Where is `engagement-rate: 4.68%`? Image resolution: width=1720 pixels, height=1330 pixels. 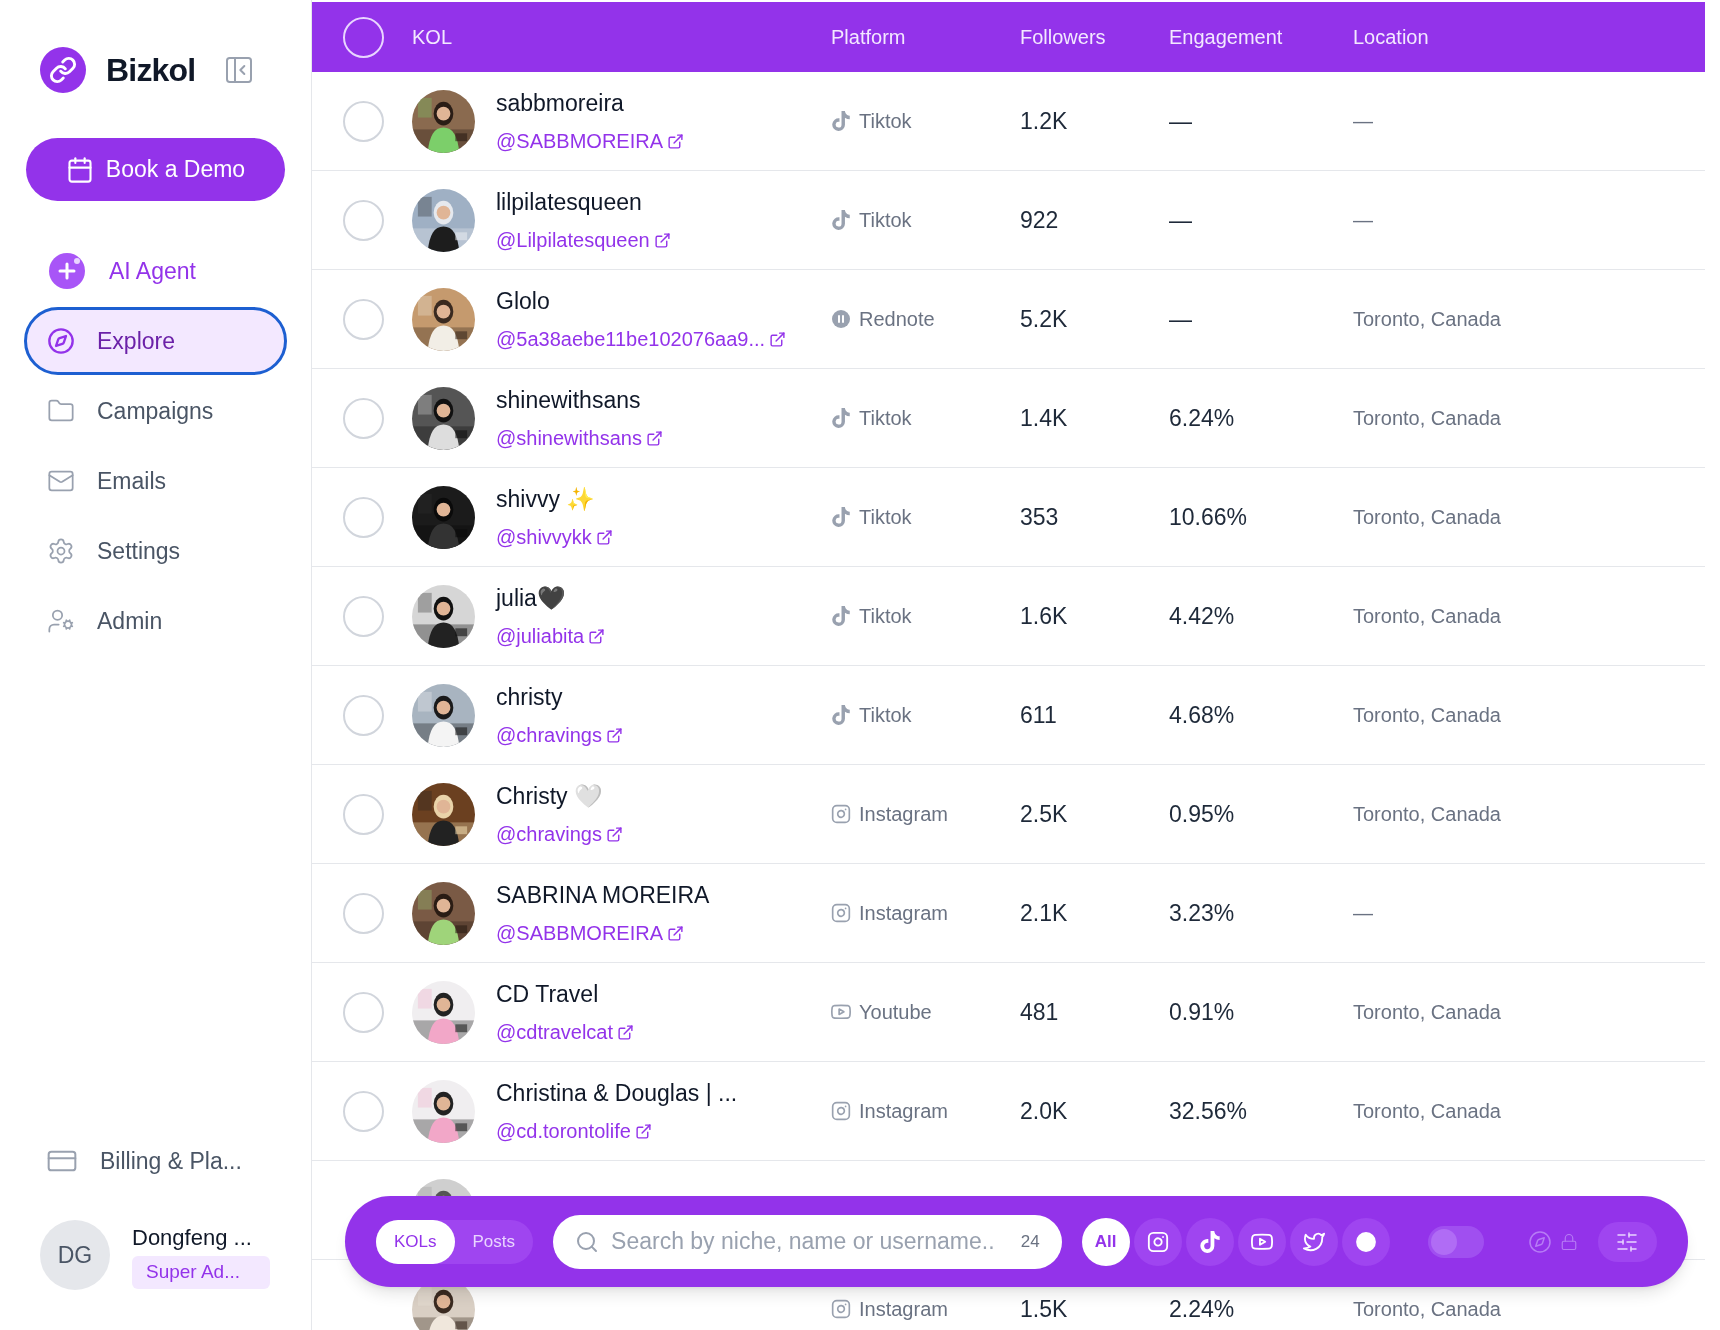 engagement-rate: 4.68% is located at coordinates (1202, 715).